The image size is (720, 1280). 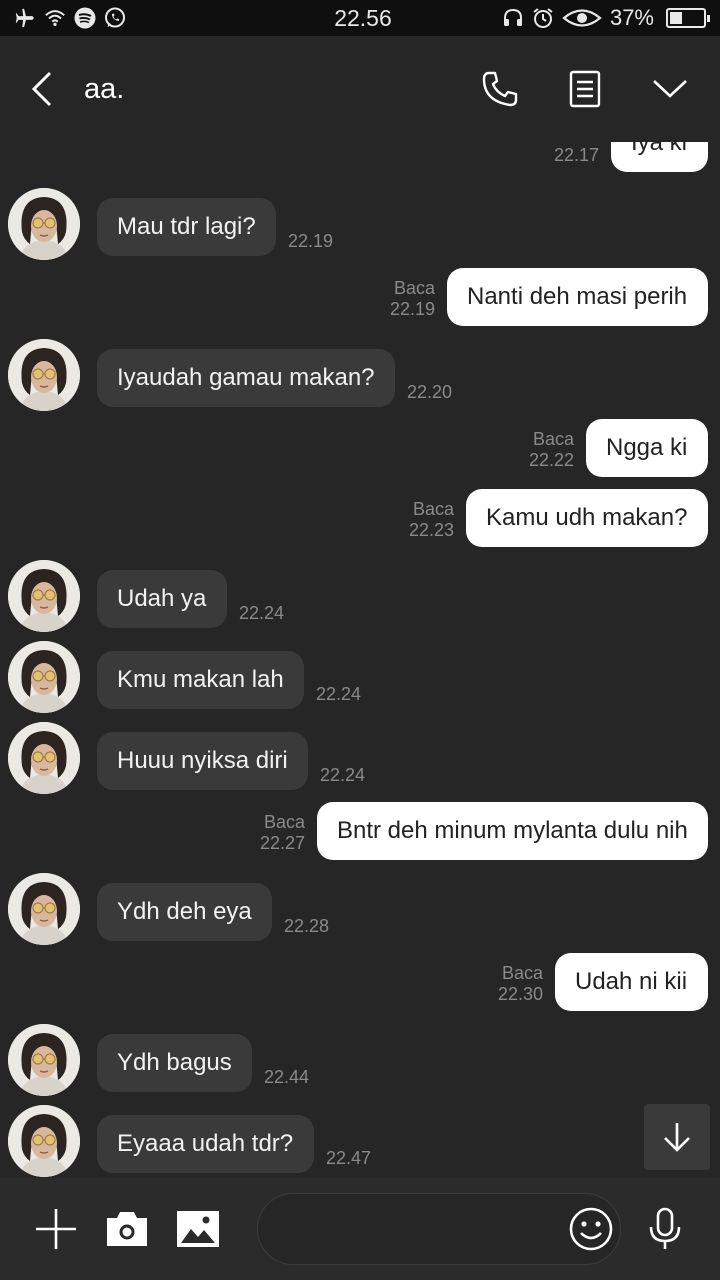 I want to click on plus-icon, so click(x=55, y=1229).